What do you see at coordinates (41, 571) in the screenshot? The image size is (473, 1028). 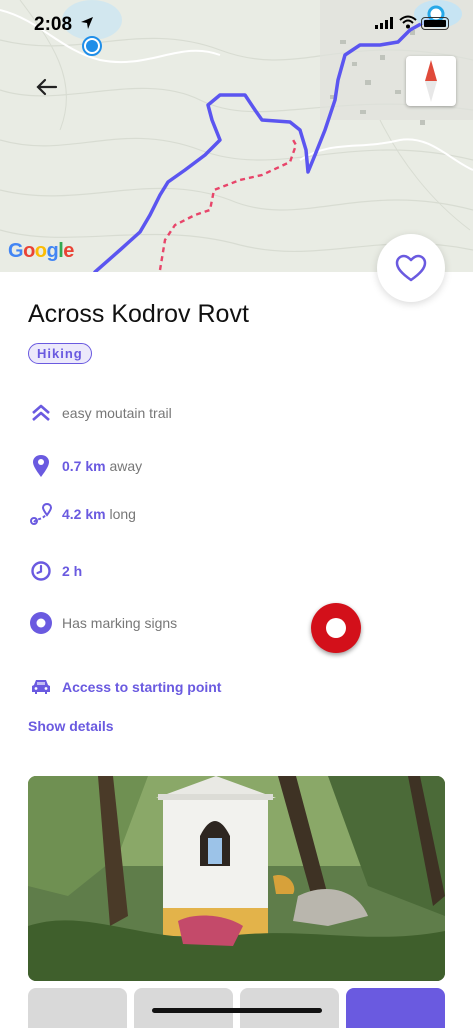 I see `clock-icon` at bounding box center [41, 571].